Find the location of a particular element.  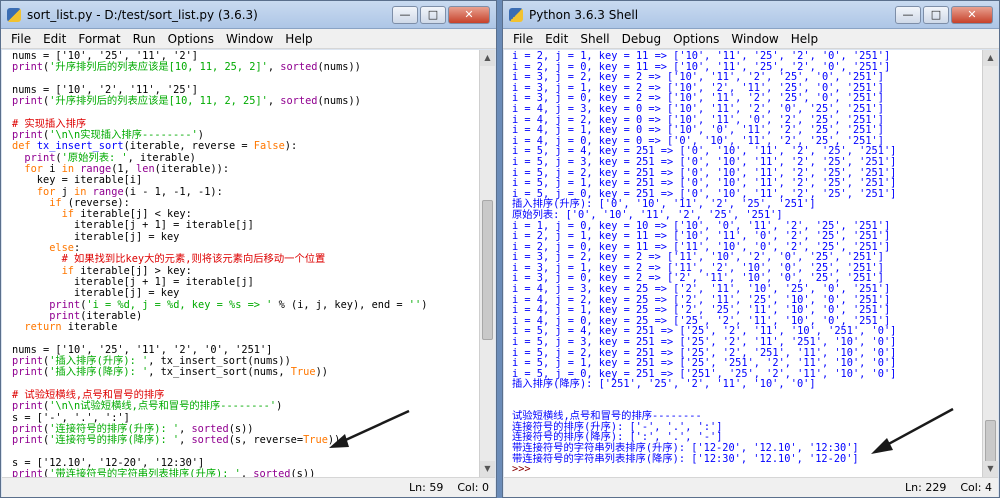

code-token: iterable[j + 1] = iterable[j] is located at coordinates (133, 225).